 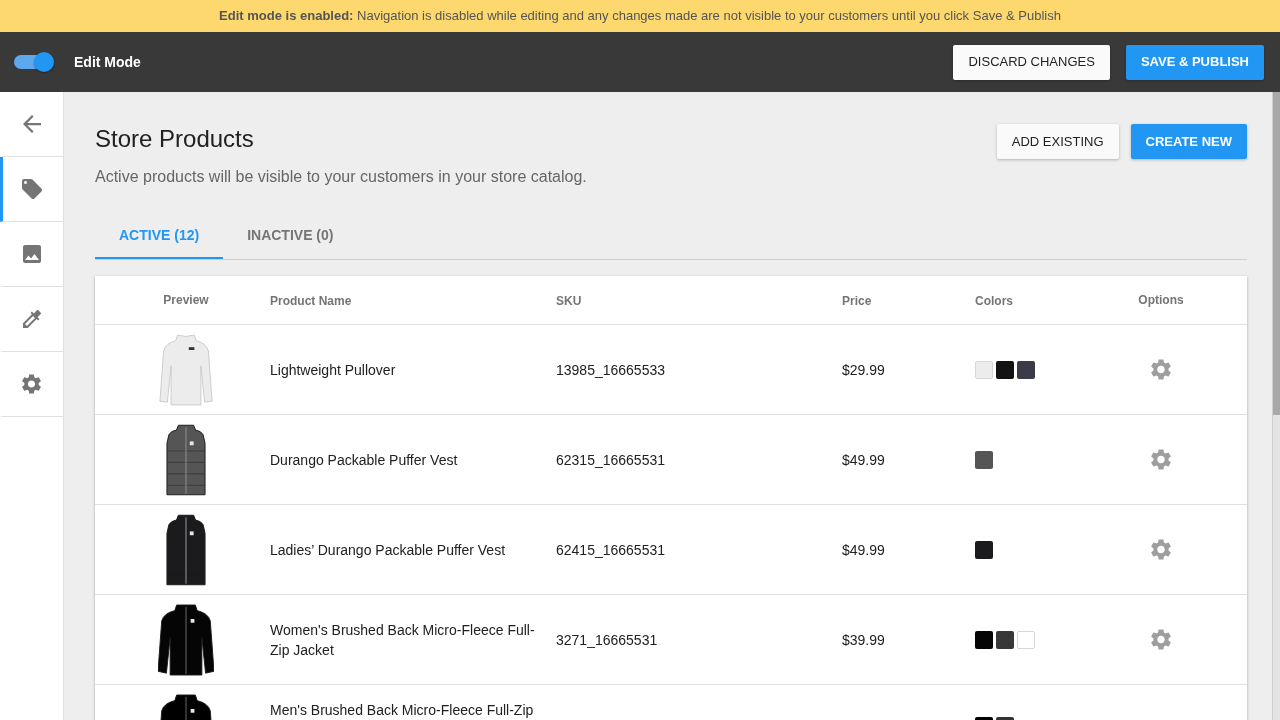 What do you see at coordinates (290, 236) in the screenshot?
I see `tab: INACTIVE (0)` at bounding box center [290, 236].